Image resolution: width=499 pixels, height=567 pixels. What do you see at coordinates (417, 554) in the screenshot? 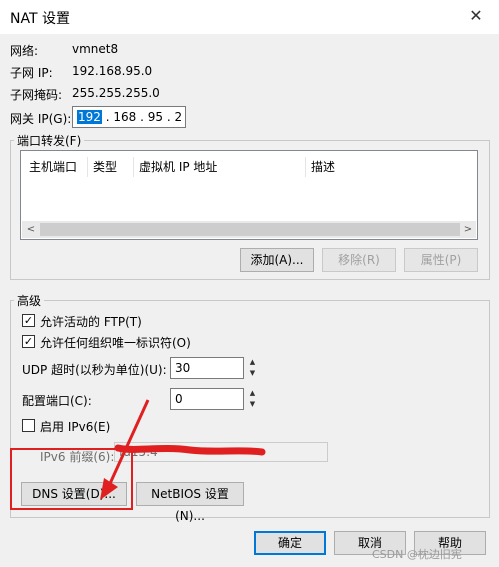
I see `watermark: CSDN @枕边旧宪` at bounding box center [417, 554].